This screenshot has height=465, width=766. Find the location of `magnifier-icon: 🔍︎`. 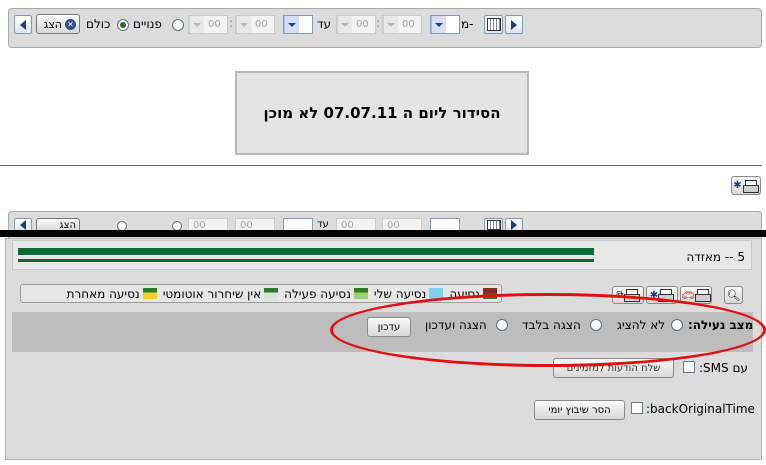

magnifier-icon: 🔍︎ is located at coordinates (733, 295).